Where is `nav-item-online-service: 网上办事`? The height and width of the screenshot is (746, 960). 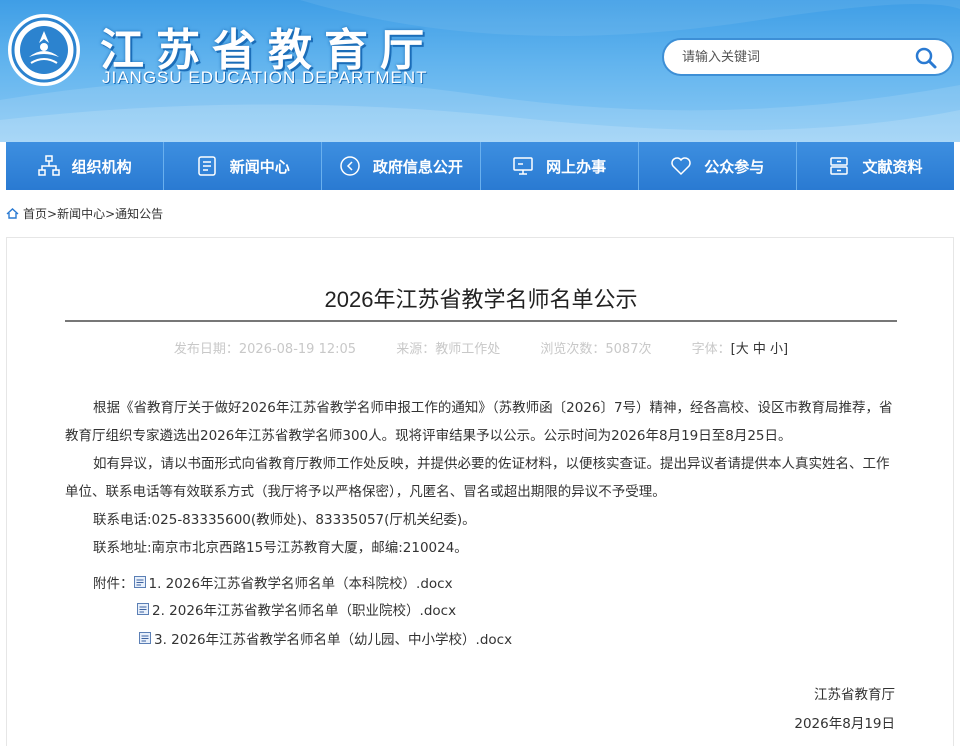
nav-item-online-service: 网上办事 is located at coordinates (560, 166).